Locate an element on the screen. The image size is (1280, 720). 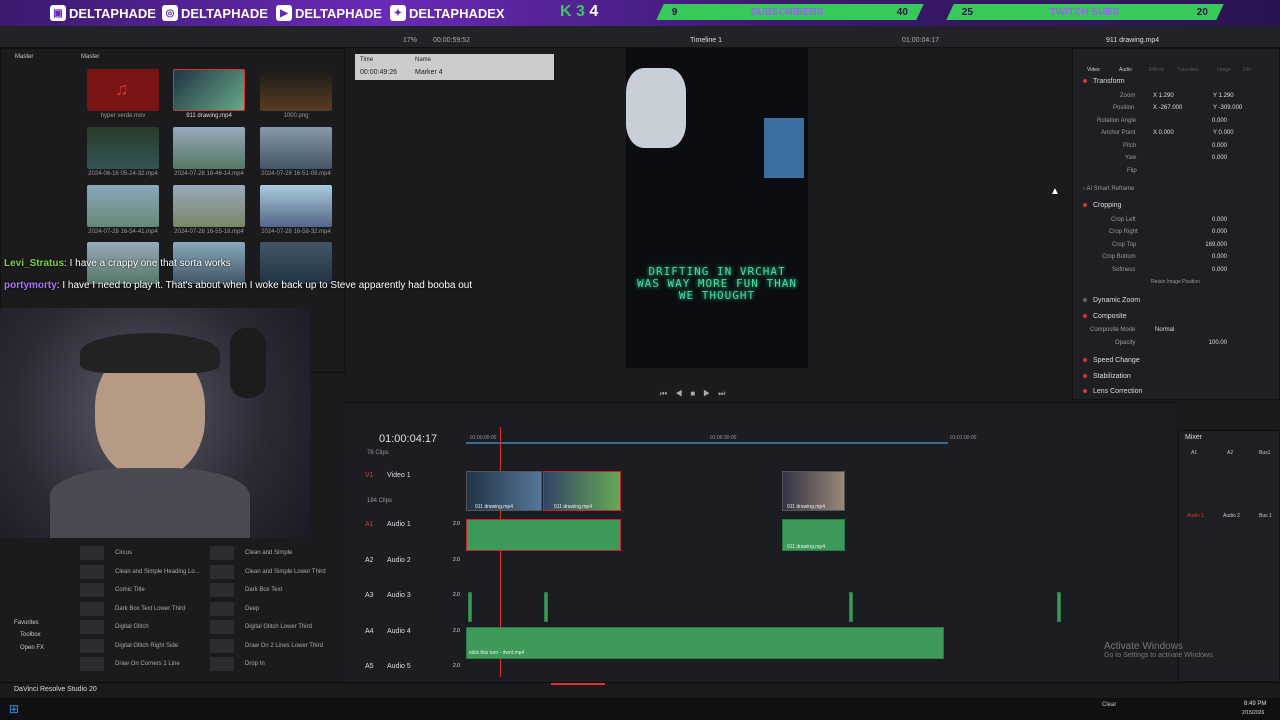
effect-item: Clean and Simple is located at coordinates (268, 553).